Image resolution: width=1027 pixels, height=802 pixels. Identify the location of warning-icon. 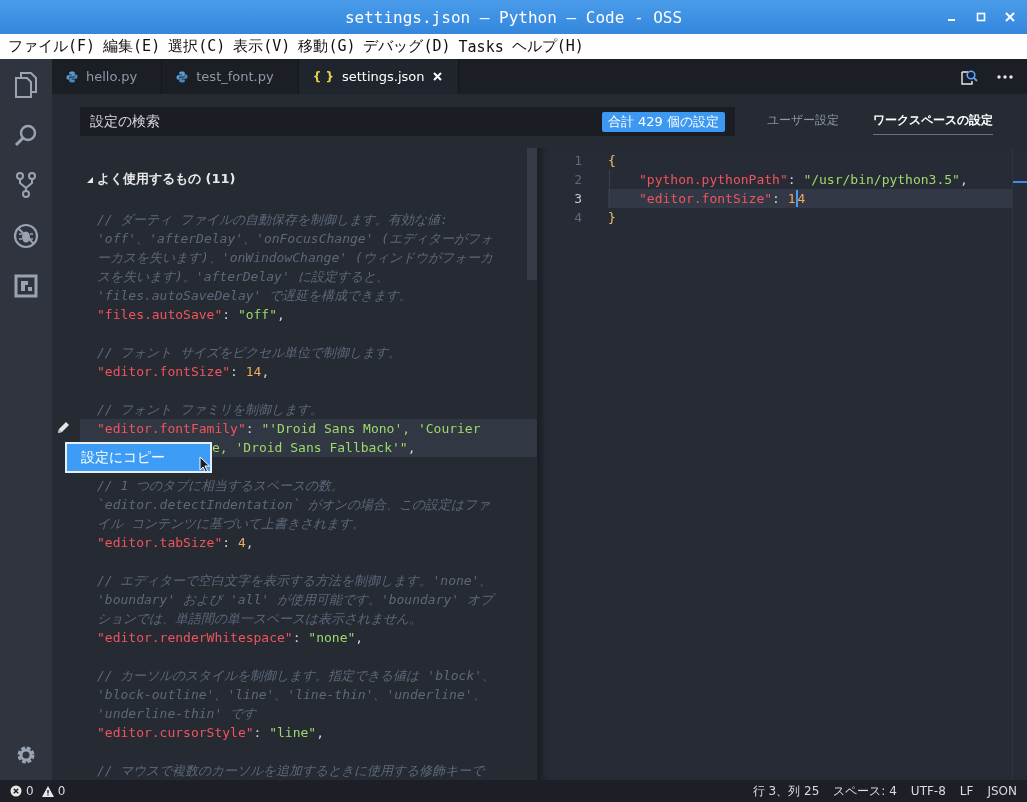
(47, 791).